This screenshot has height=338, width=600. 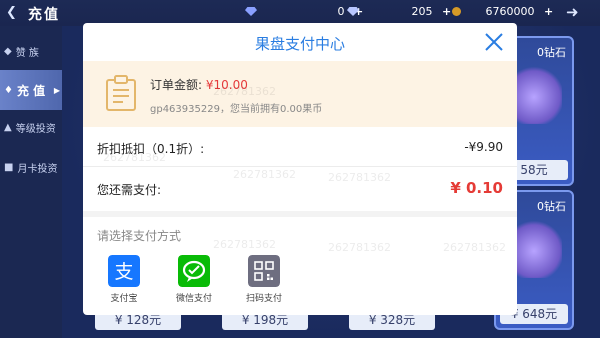 What do you see at coordinates (151, 149) in the screenshot?
I see `discount-label: 折扣抵扣（0.1折）:` at bounding box center [151, 149].